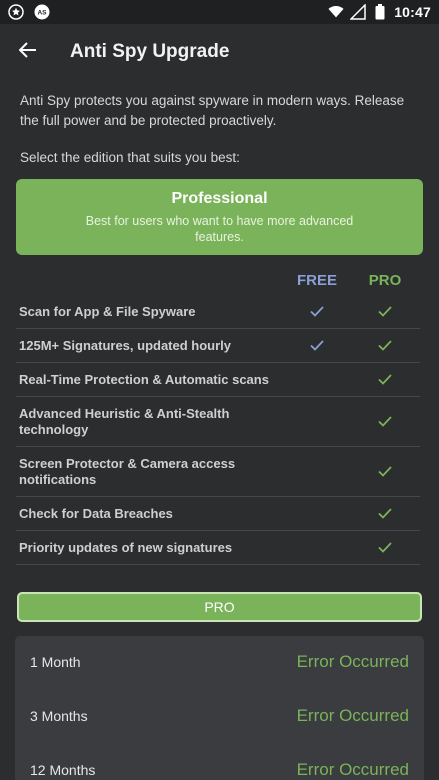 The width and height of the screenshot is (439, 780). Describe the element at coordinates (317, 280) in the screenshot. I see `column-free: FREE` at that location.